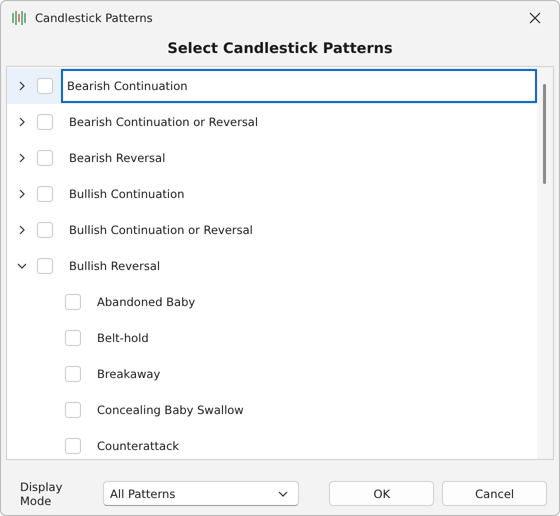  Describe the element at coordinates (300, 158) in the screenshot. I see `tree-item: Bearish Reversal` at that location.